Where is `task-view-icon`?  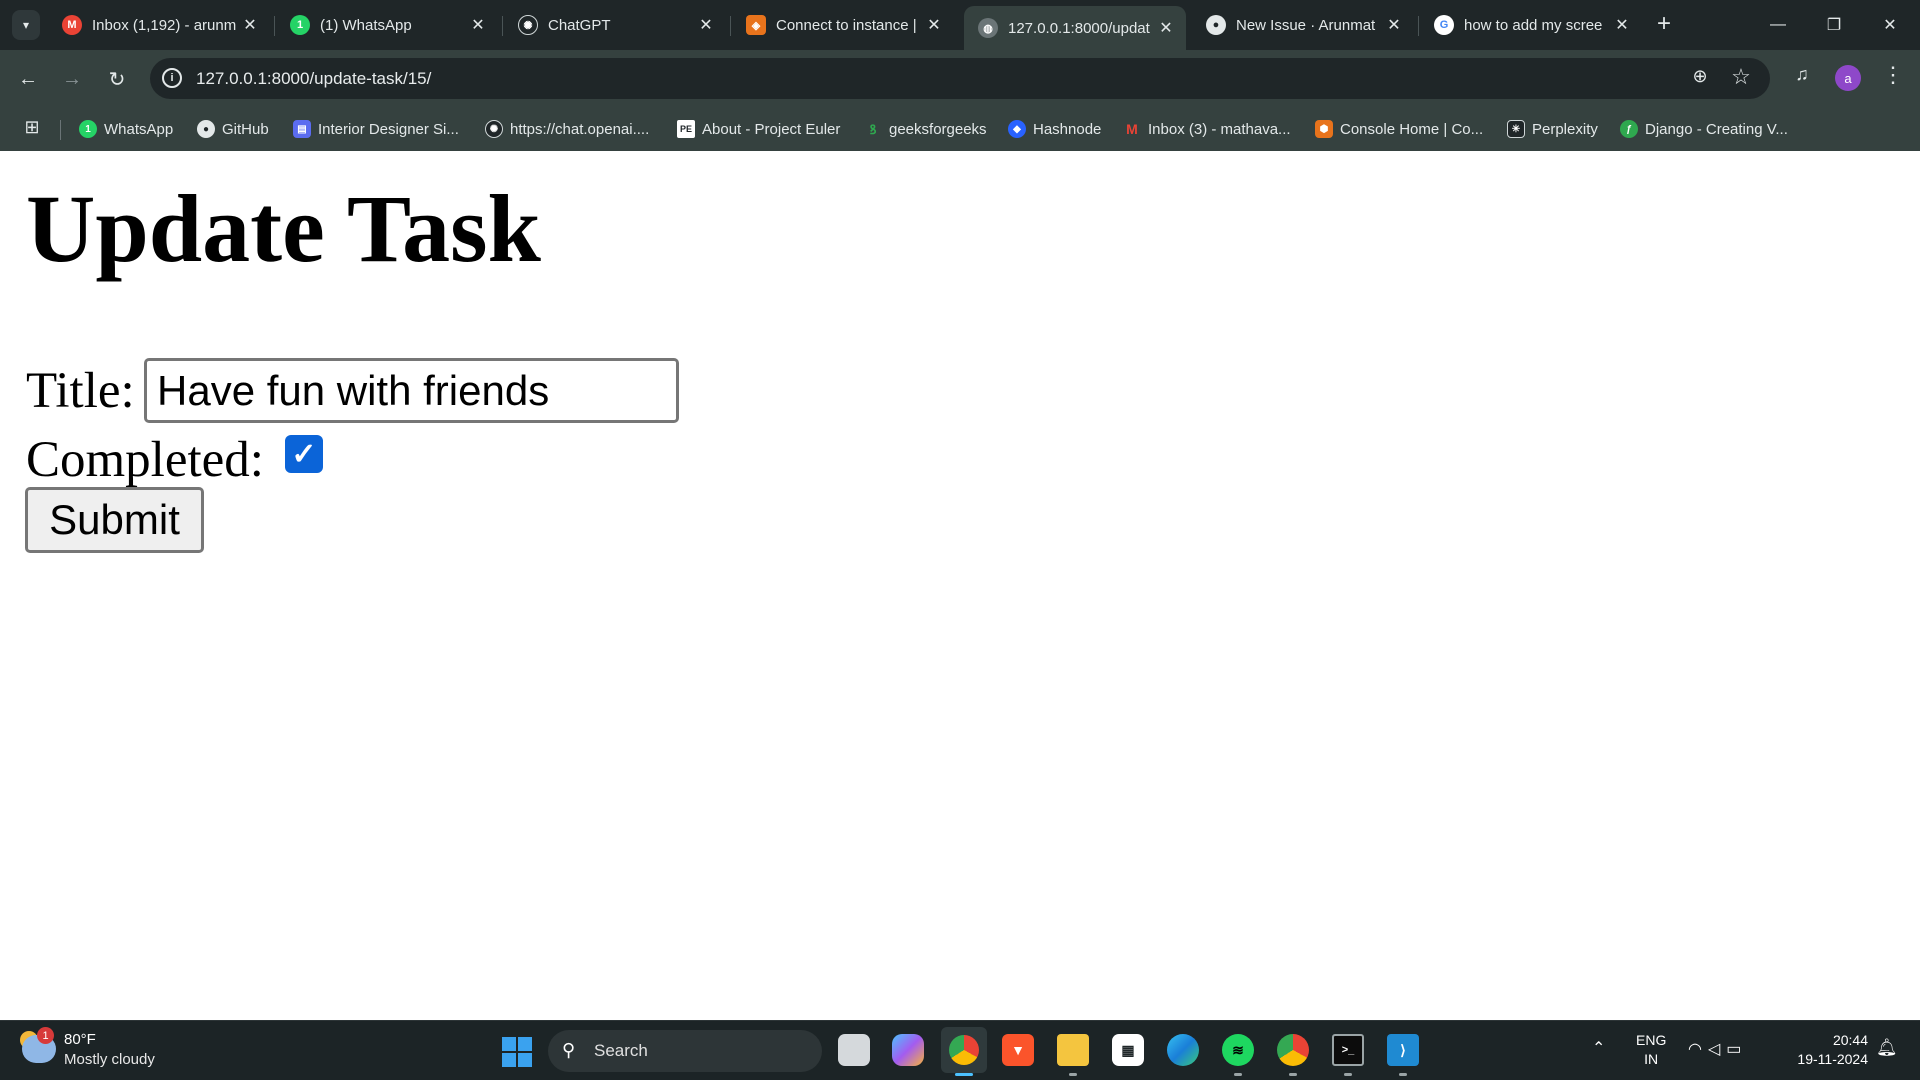
task-view-icon is located at coordinates (854, 1050).